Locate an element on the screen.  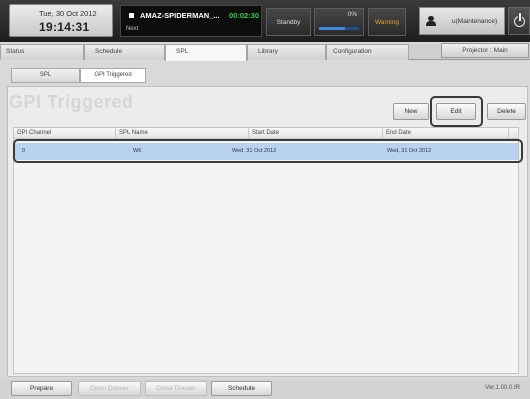
current-time: 19:14:31 is located at coordinates (64, 27).